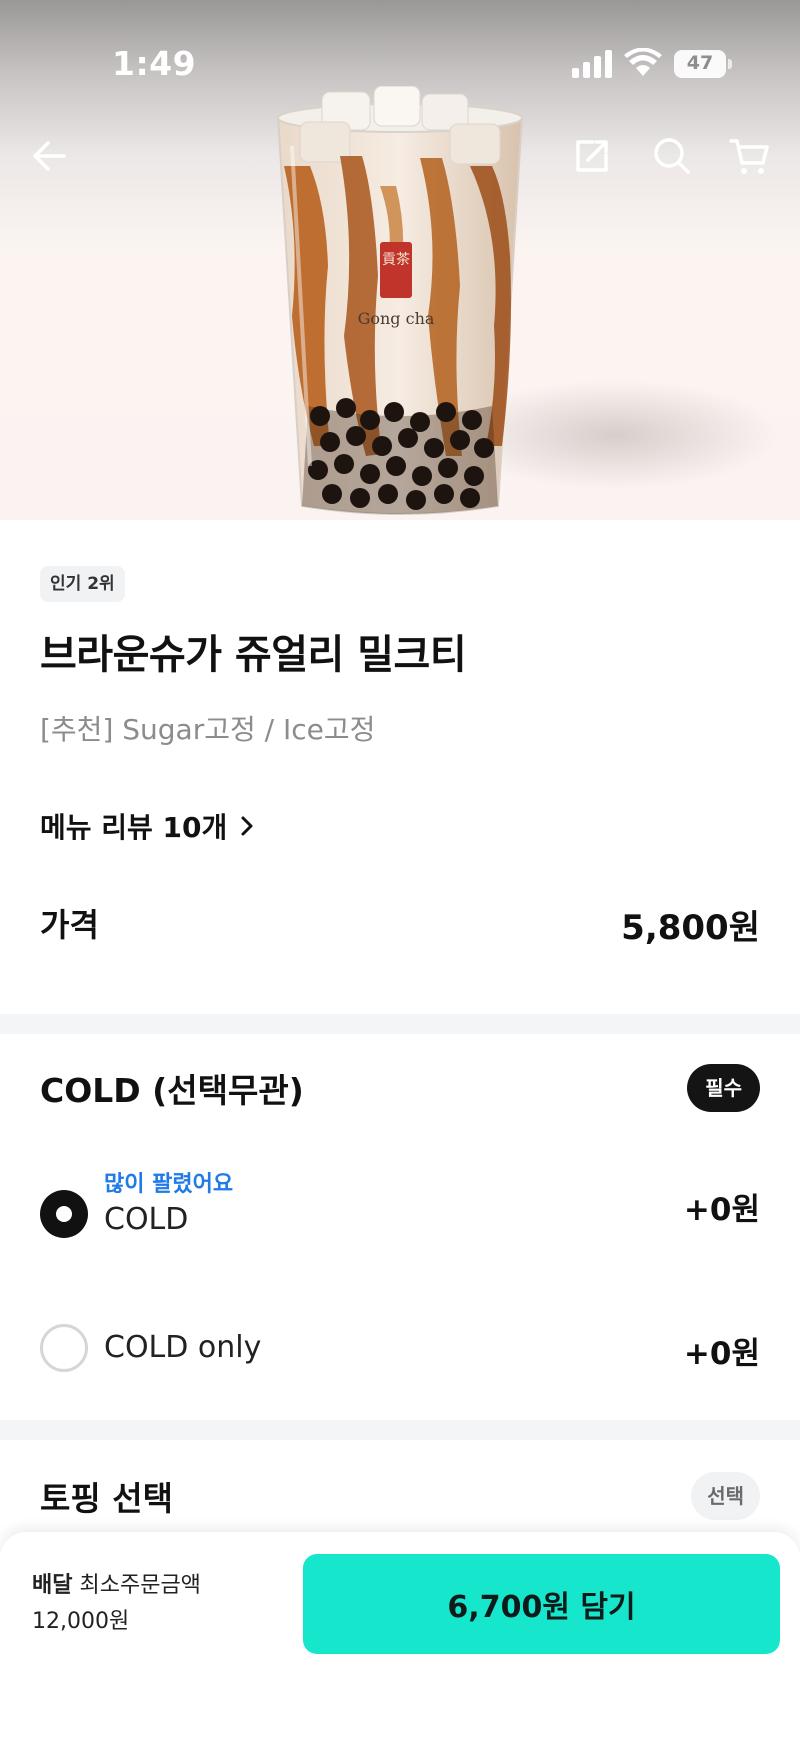 Image resolution: width=800 pixels, height=1740 pixels. Describe the element at coordinates (400, 300) in the screenshot. I see `bubble-tea-cup-image: 貢茶 Gong cha` at that location.